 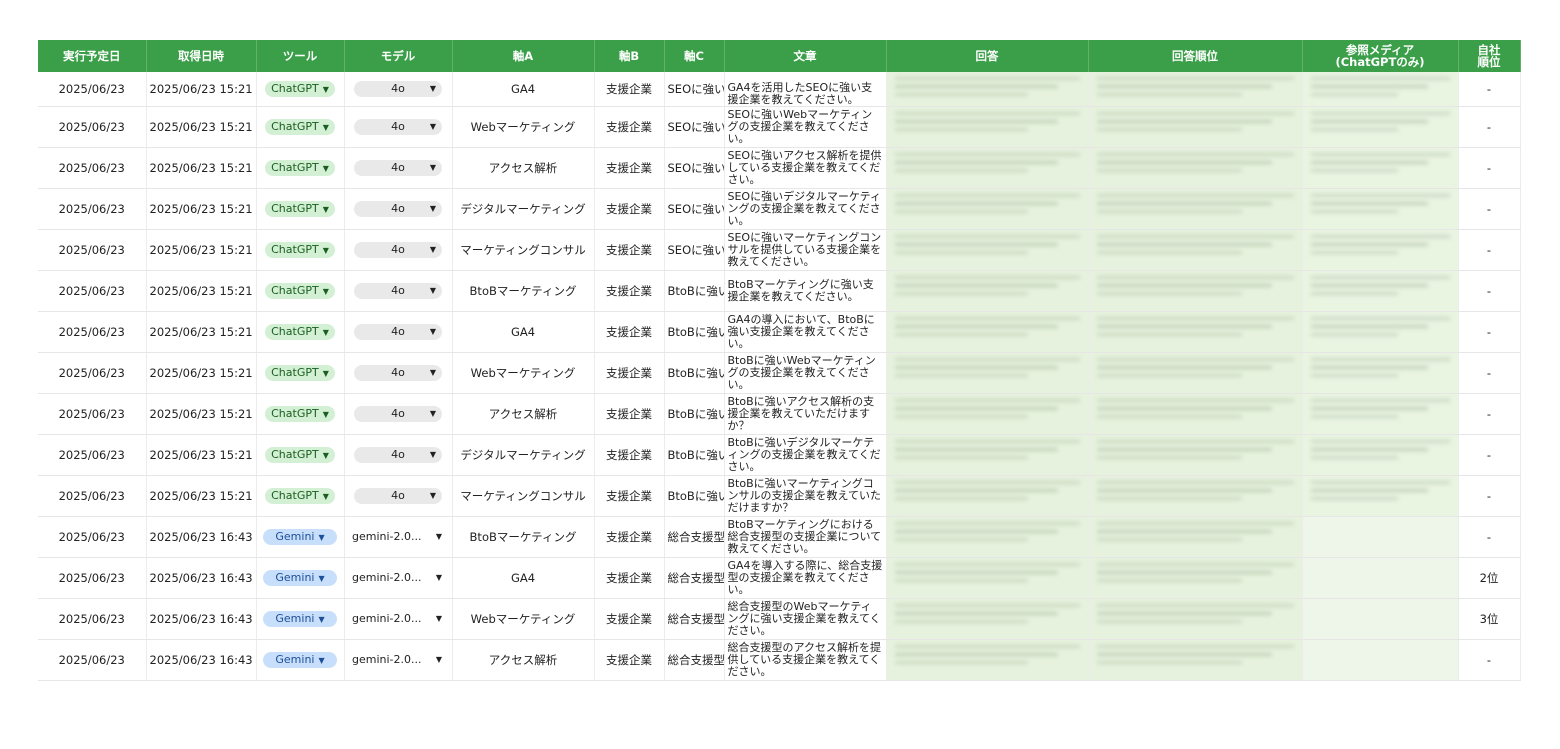 I want to click on header-axis-a: 軸A, so click(x=523, y=56).